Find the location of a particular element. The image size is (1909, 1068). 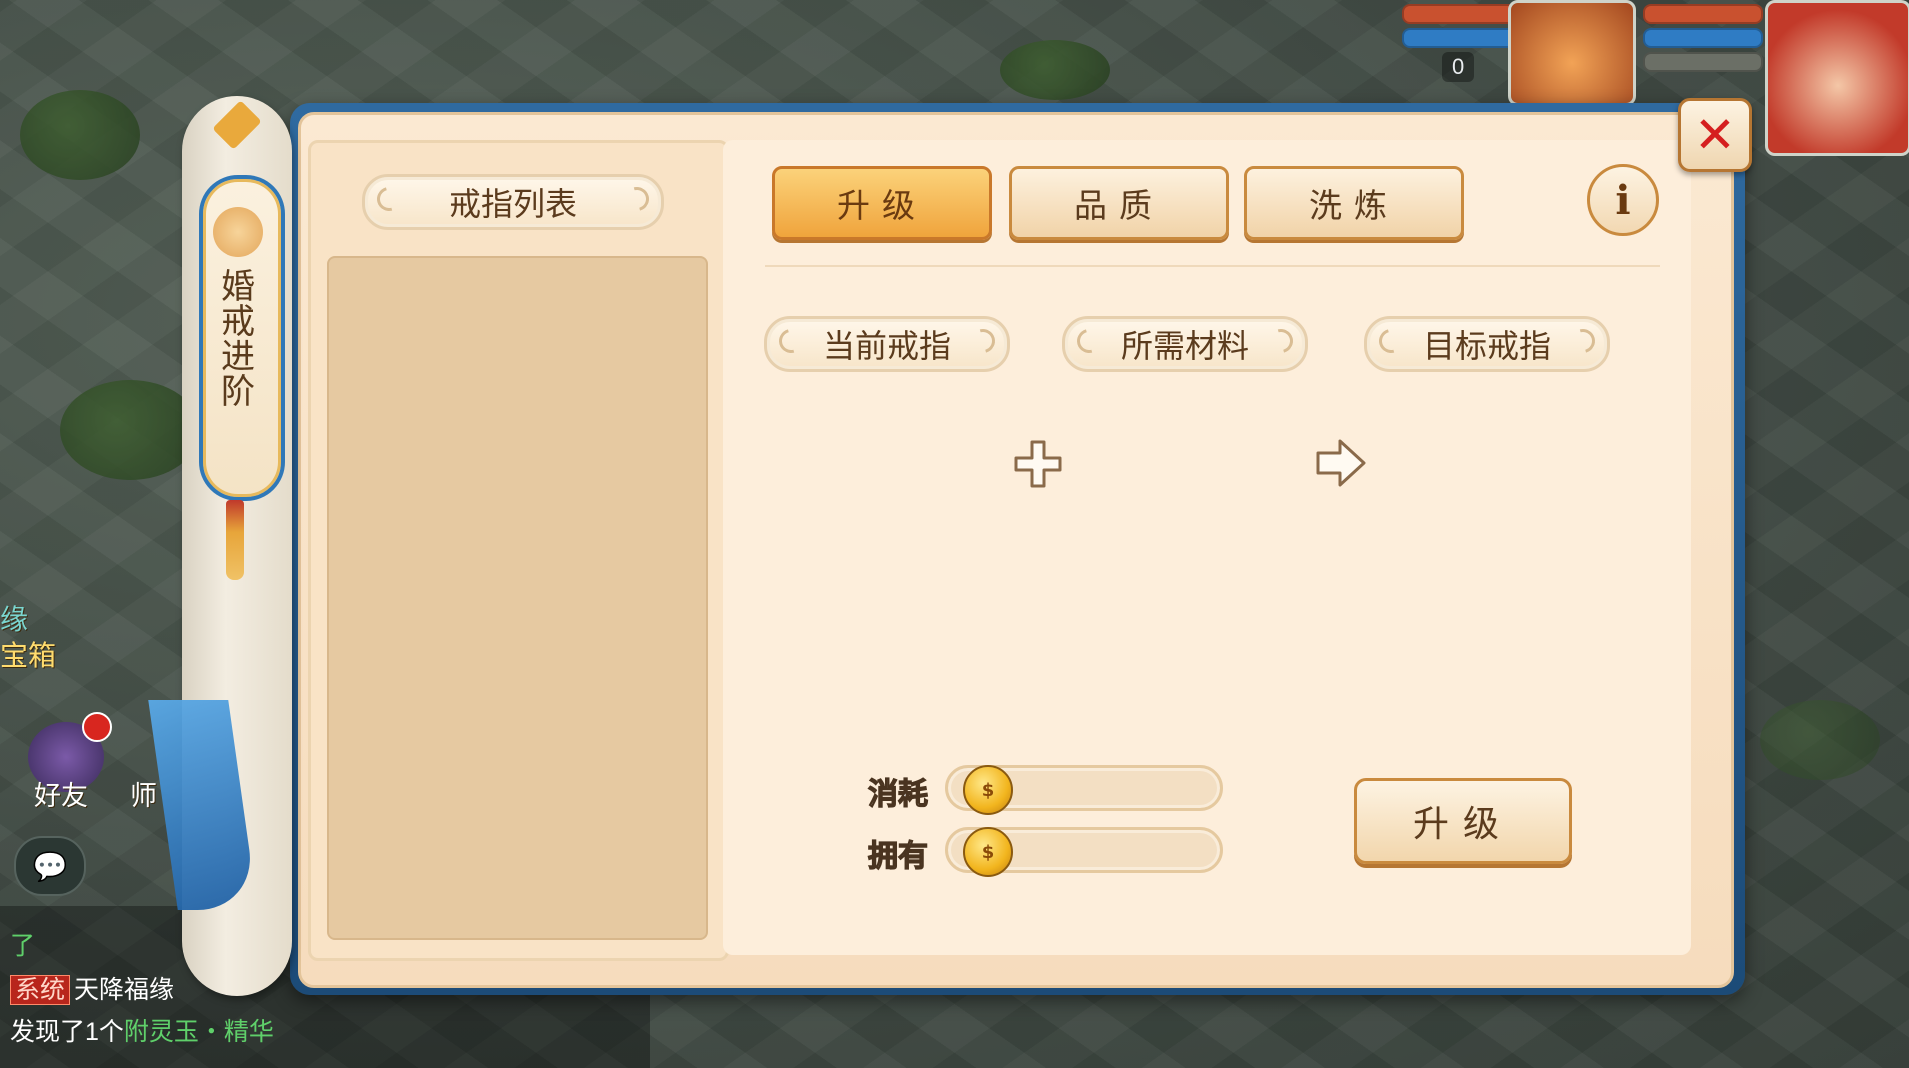

master-label: 师 is located at coordinates (143, 793).